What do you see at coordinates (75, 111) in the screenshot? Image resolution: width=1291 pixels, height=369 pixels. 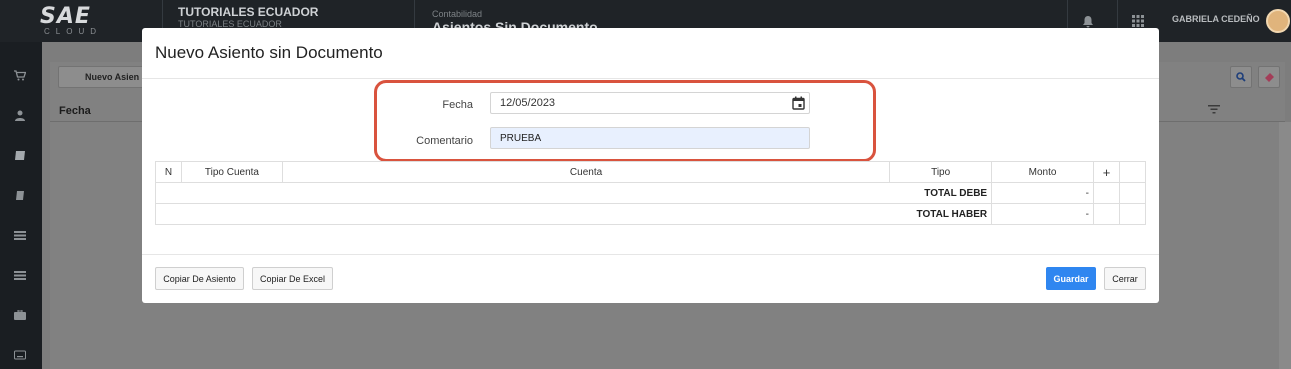 I see `fecha-column-header: Fecha` at bounding box center [75, 111].